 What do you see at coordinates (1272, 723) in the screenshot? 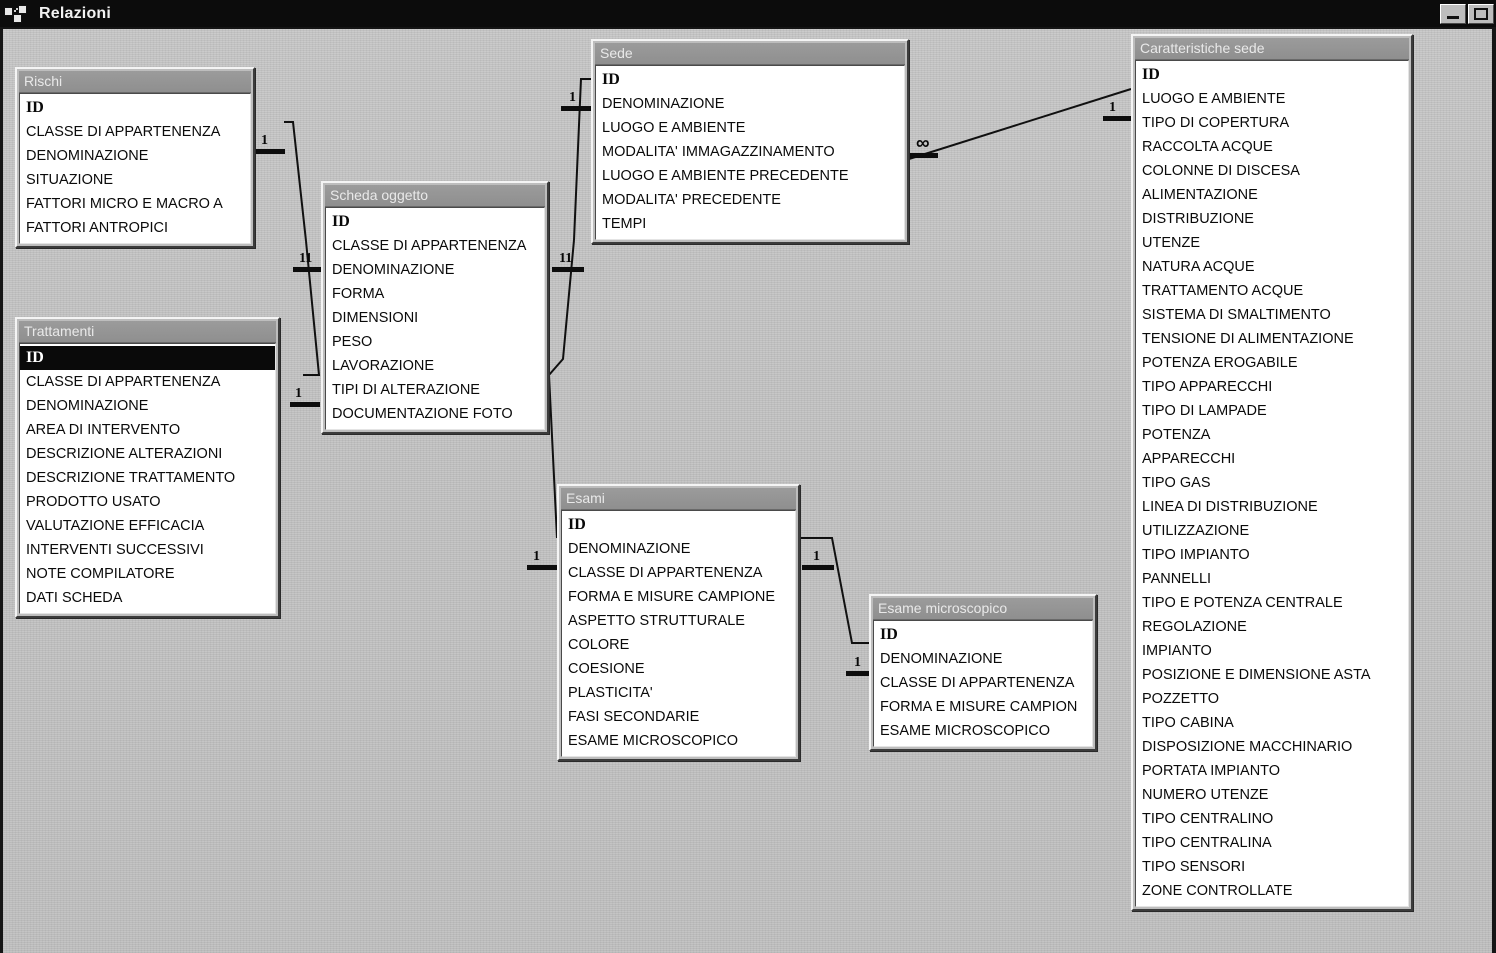
I see `field-row: TIPO CABINA` at bounding box center [1272, 723].